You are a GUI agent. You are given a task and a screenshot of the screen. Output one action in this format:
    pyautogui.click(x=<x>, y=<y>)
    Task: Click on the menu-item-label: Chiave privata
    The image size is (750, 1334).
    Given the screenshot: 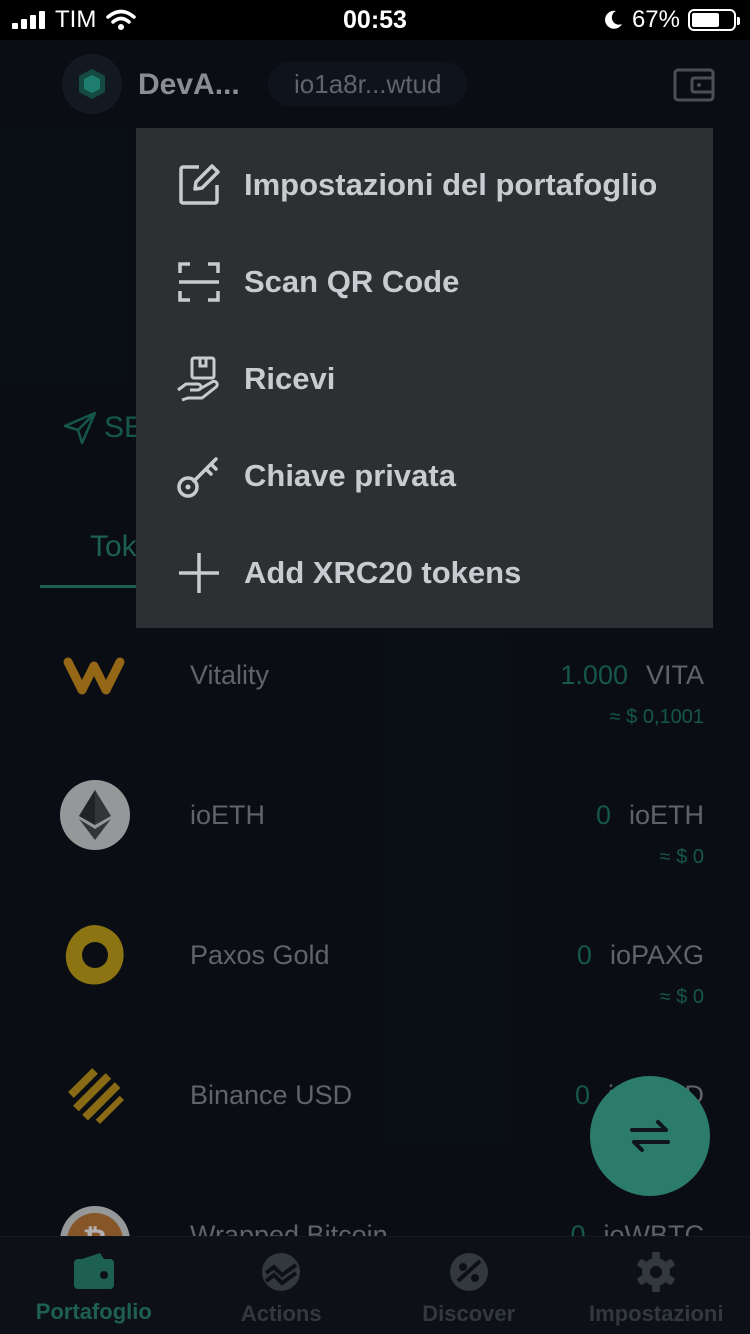 What is the action you would take?
    pyautogui.click(x=350, y=475)
    